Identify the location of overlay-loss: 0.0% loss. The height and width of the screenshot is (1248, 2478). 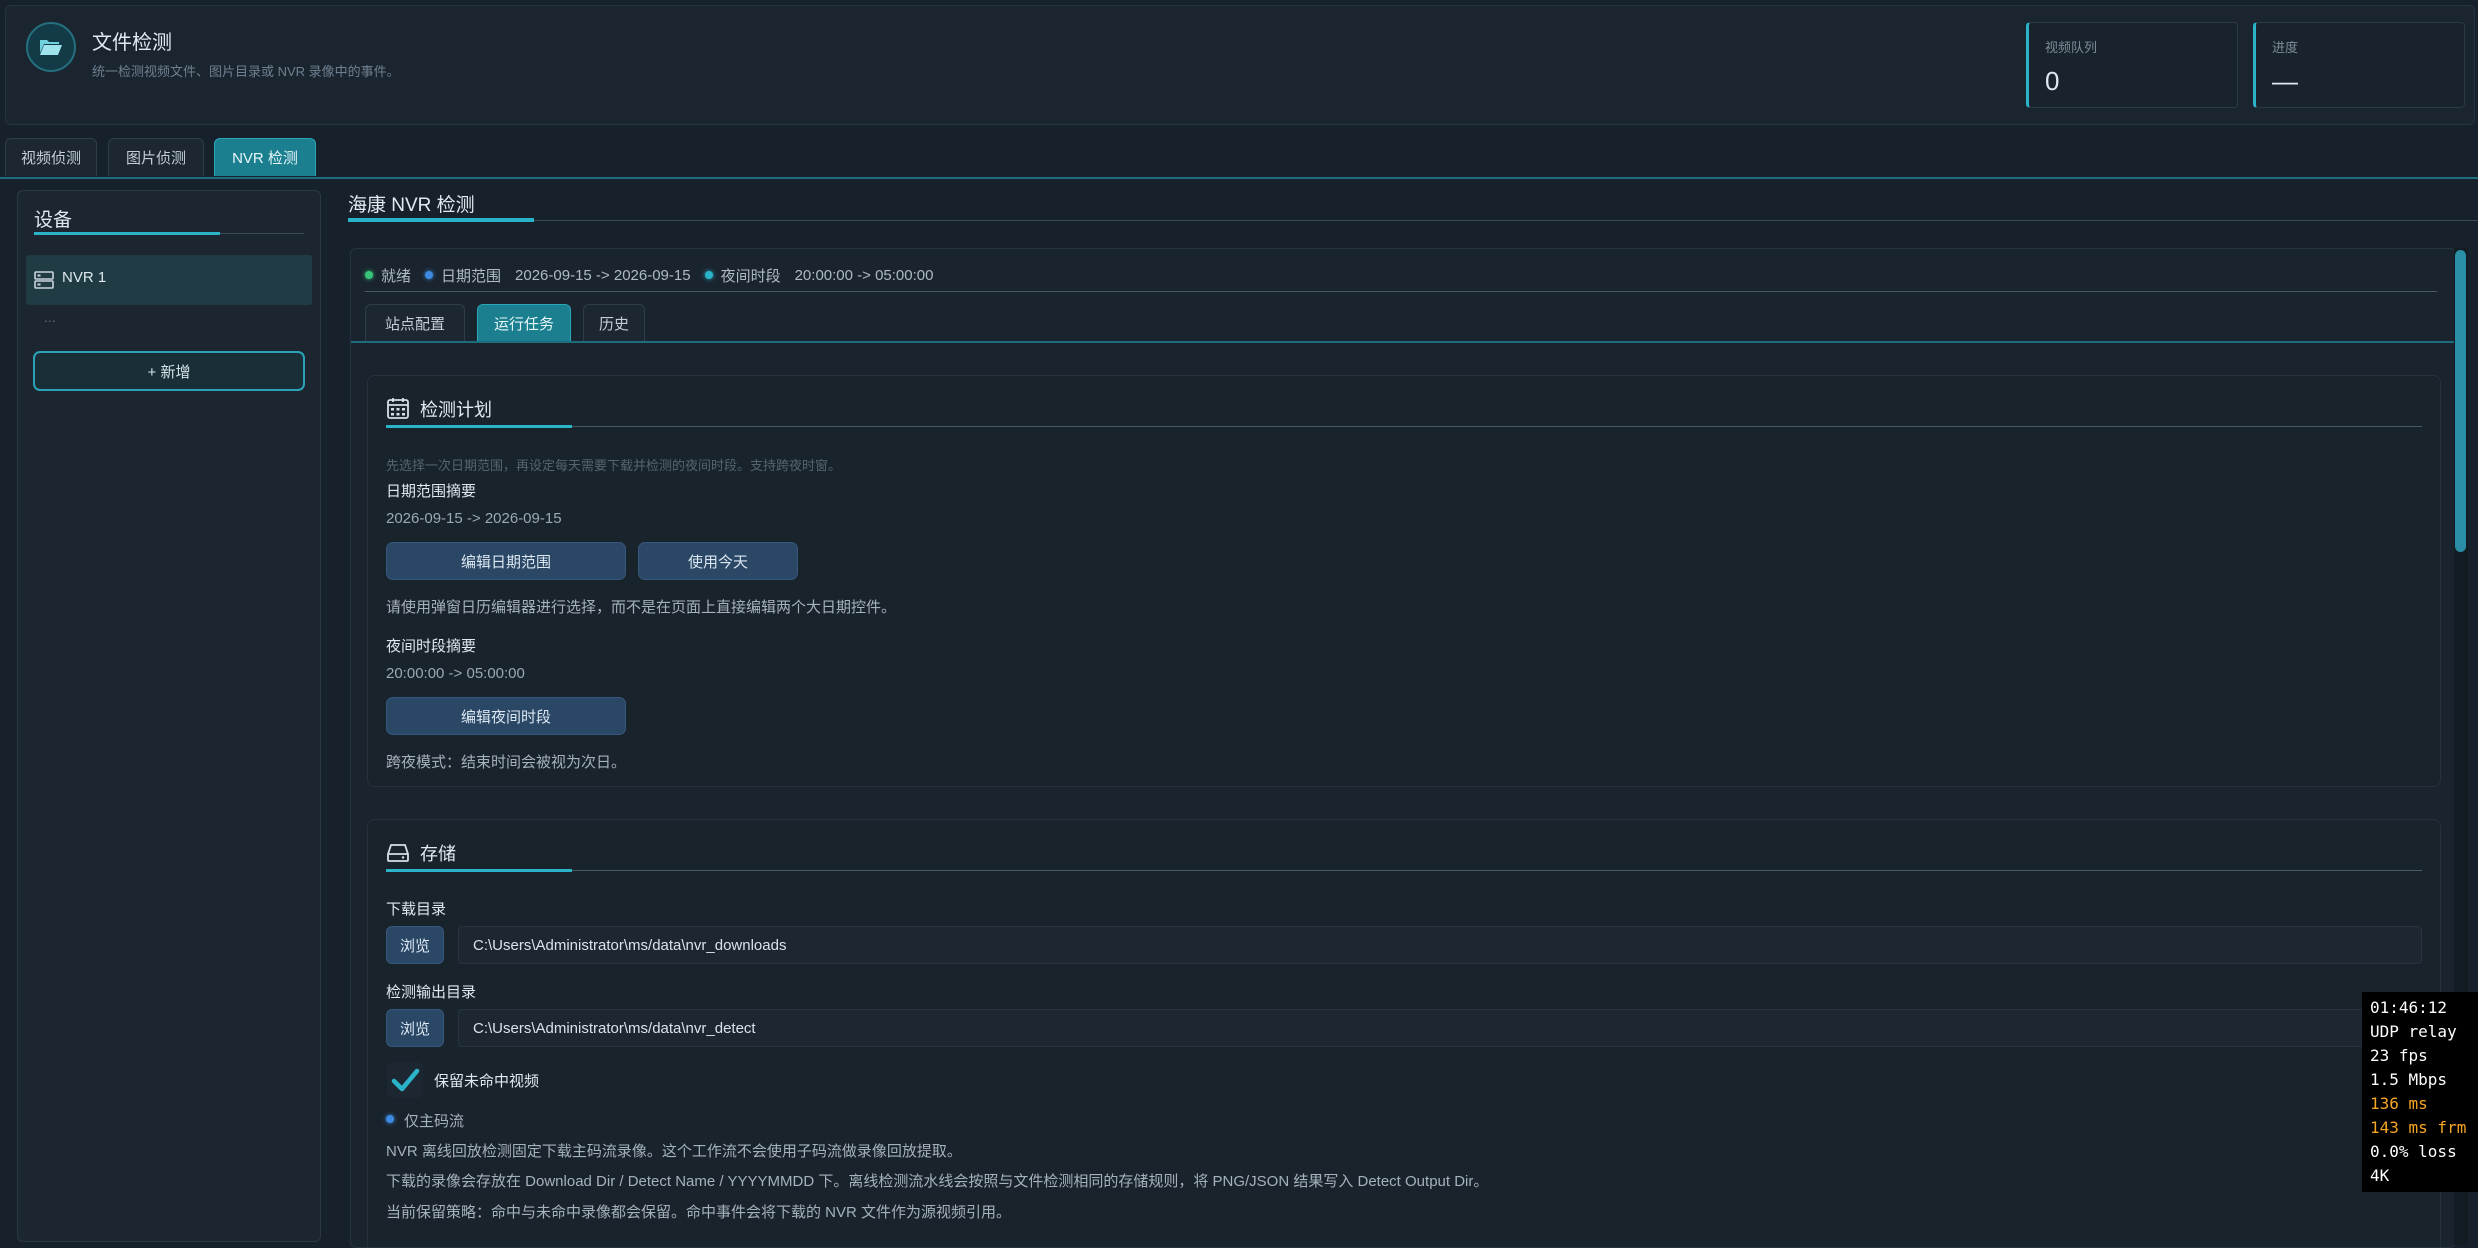
(2413, 1151).